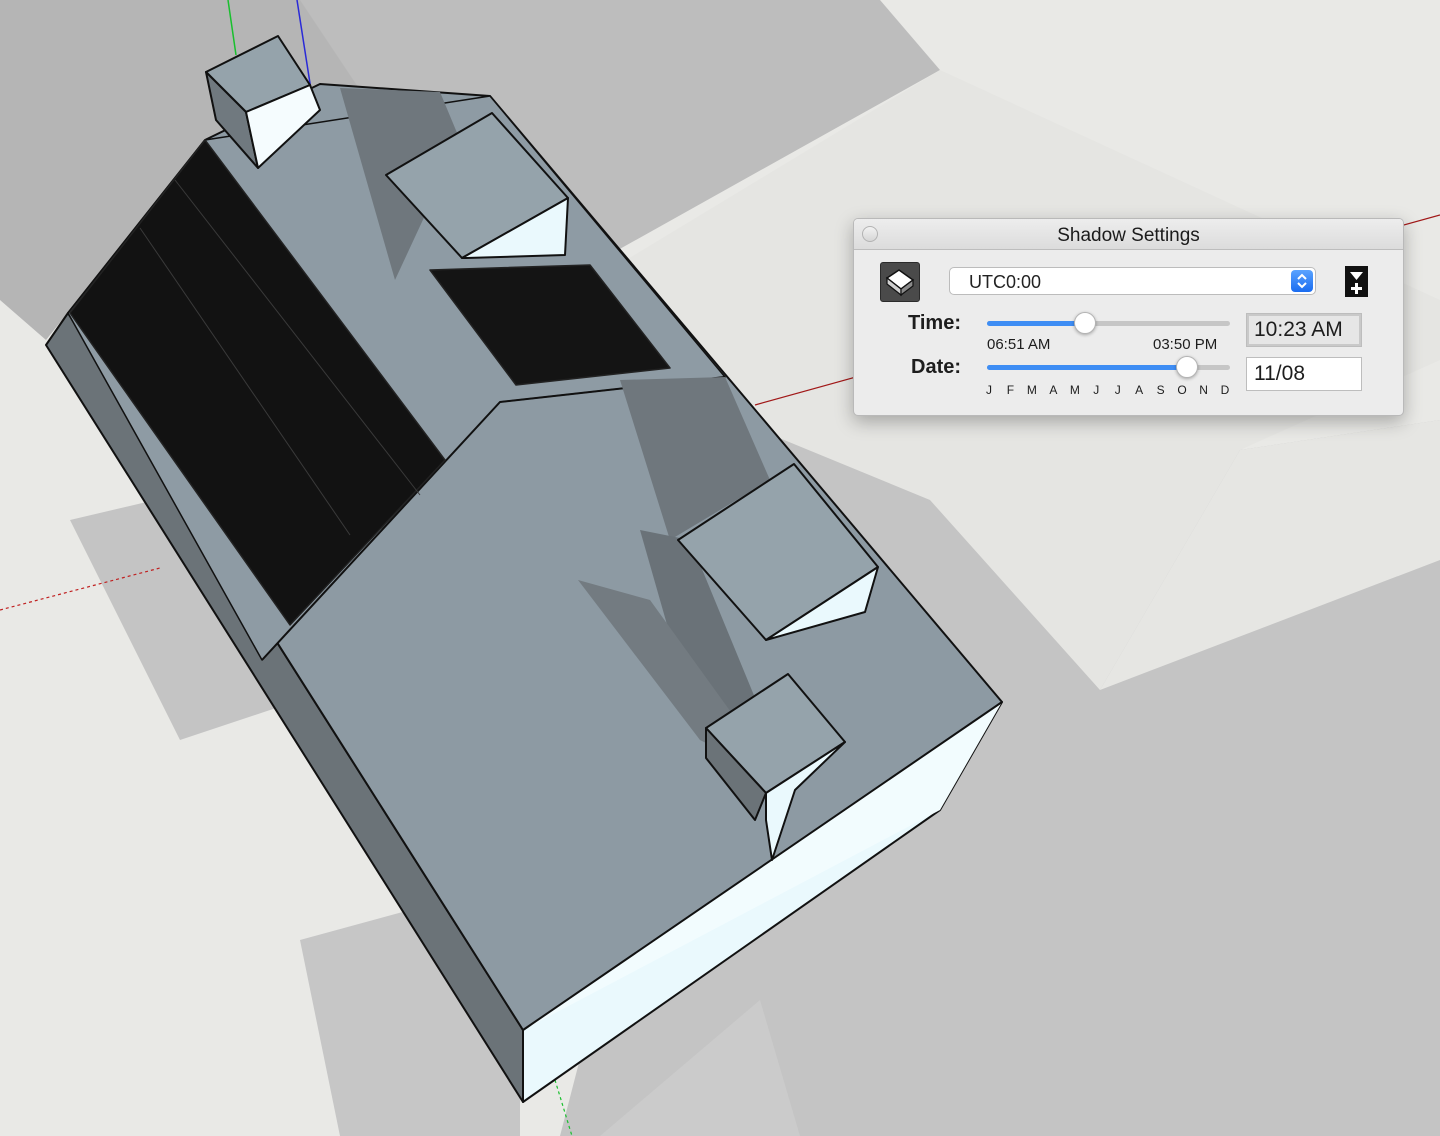 This screenshot has height=1136, width=1440. What do you see at coordinates (1160, 390) in the screenshot?
I see `month-tick: S` at bounding box center [1160, 390].